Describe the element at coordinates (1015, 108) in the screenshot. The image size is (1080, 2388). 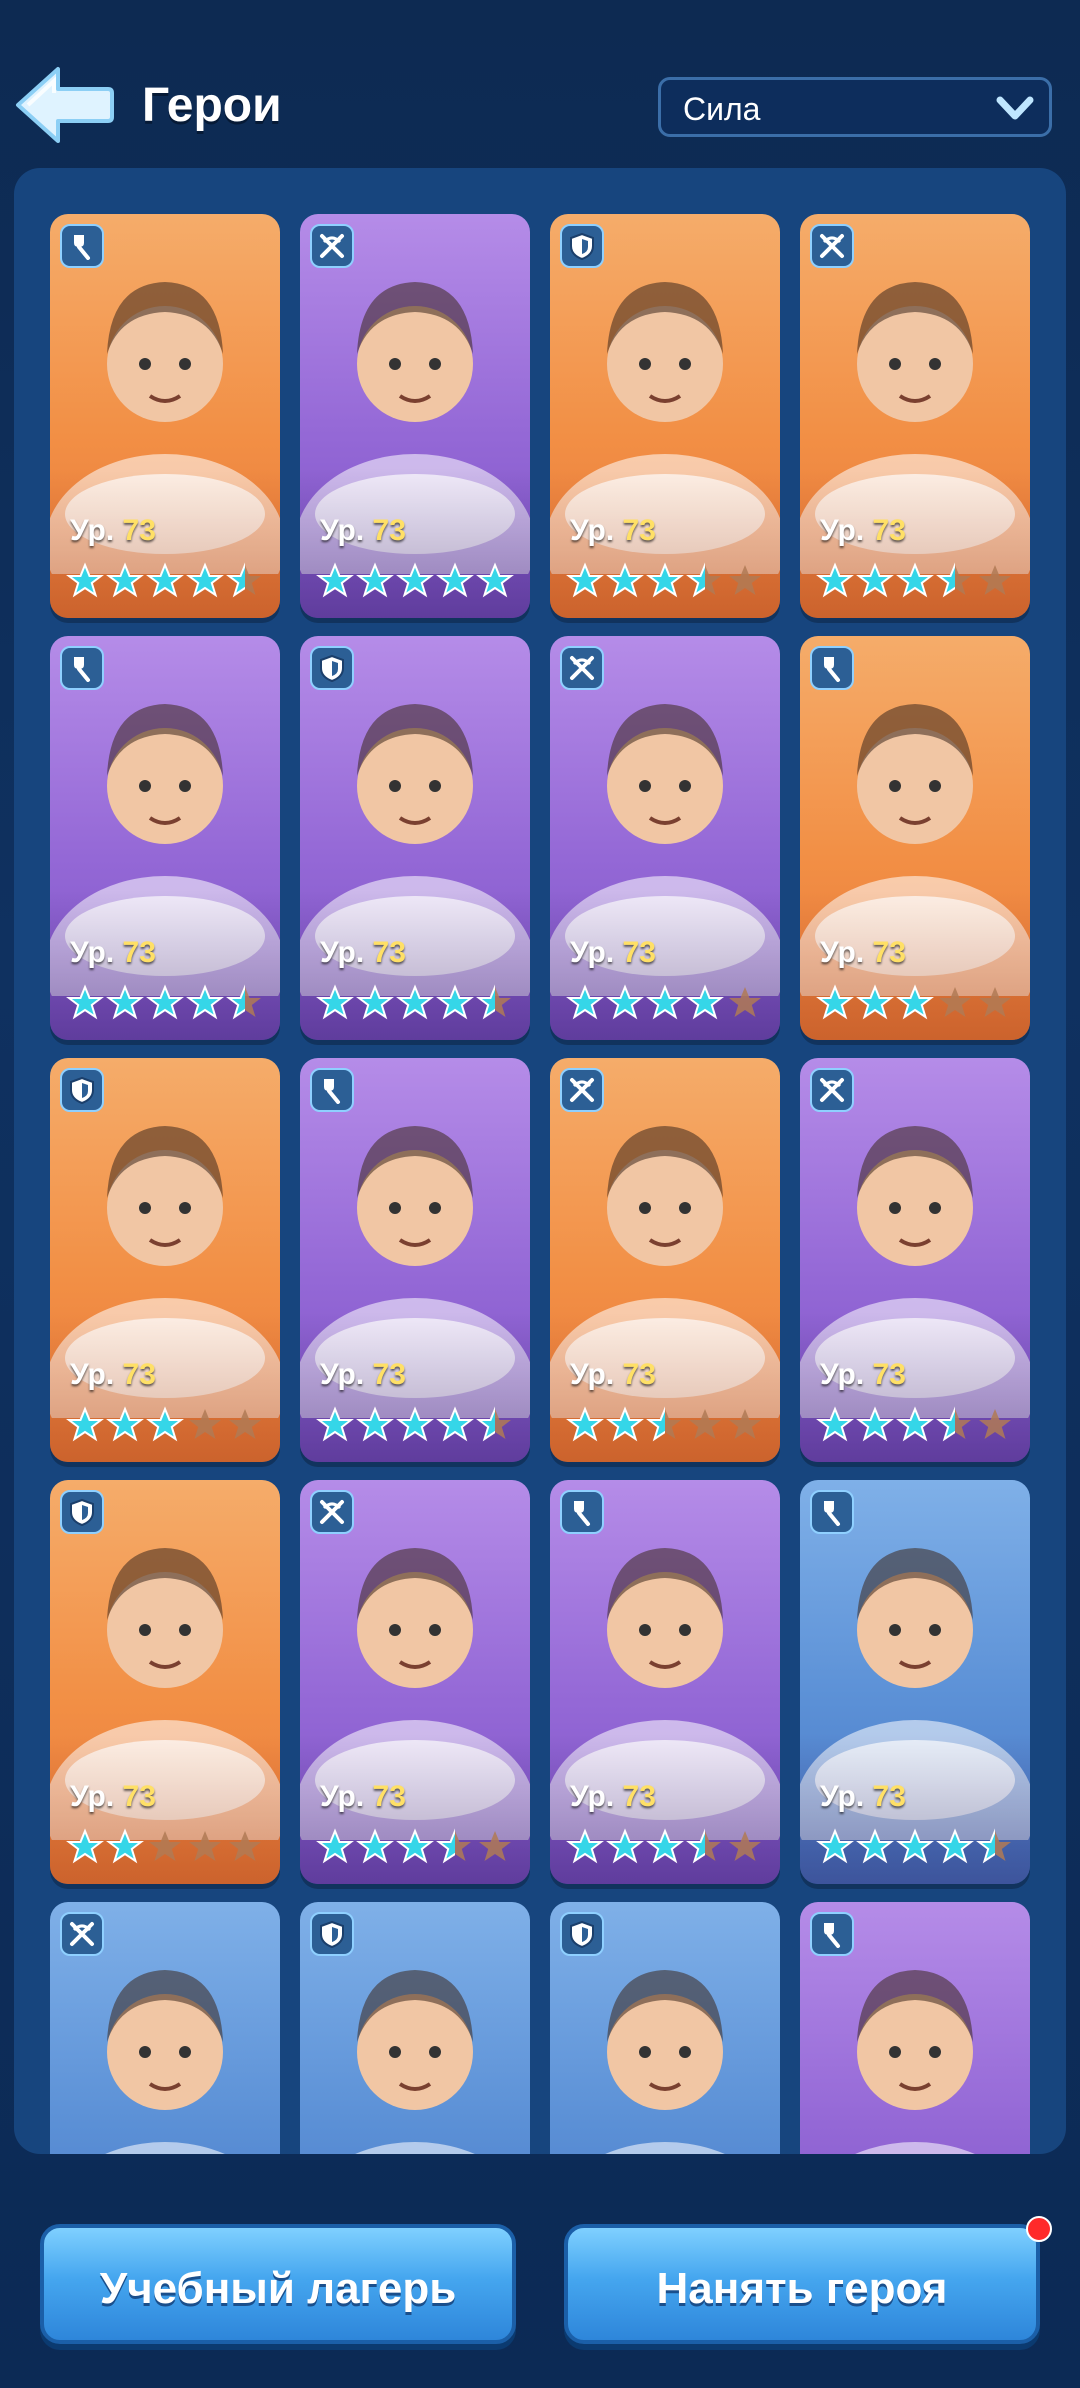
I see `chevron-down-icon` at that location.